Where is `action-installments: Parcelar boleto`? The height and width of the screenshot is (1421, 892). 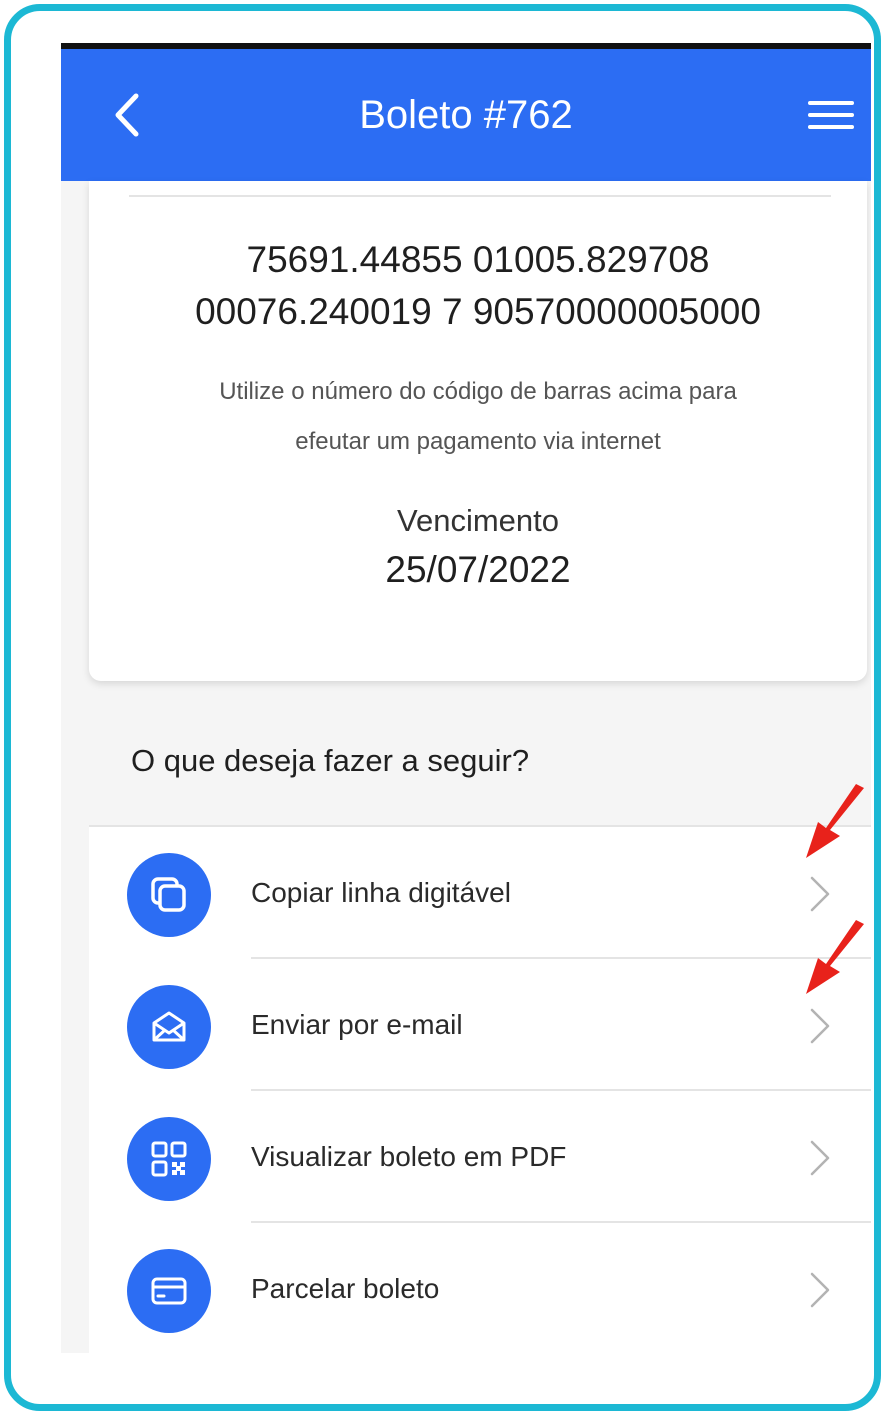
action-installments: Parcelar boleto is located at coordinates (480, 1288).